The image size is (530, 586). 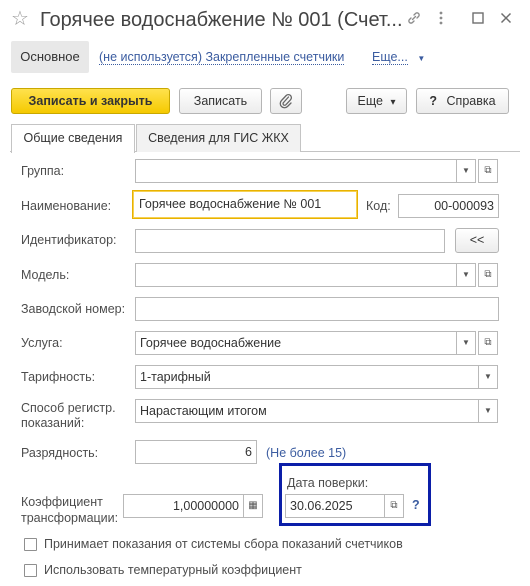 What do you see at coordinates (393, 102) in the screenshot?
I see `chevron-down-icon: ▾` at bounding box center [393, 102].